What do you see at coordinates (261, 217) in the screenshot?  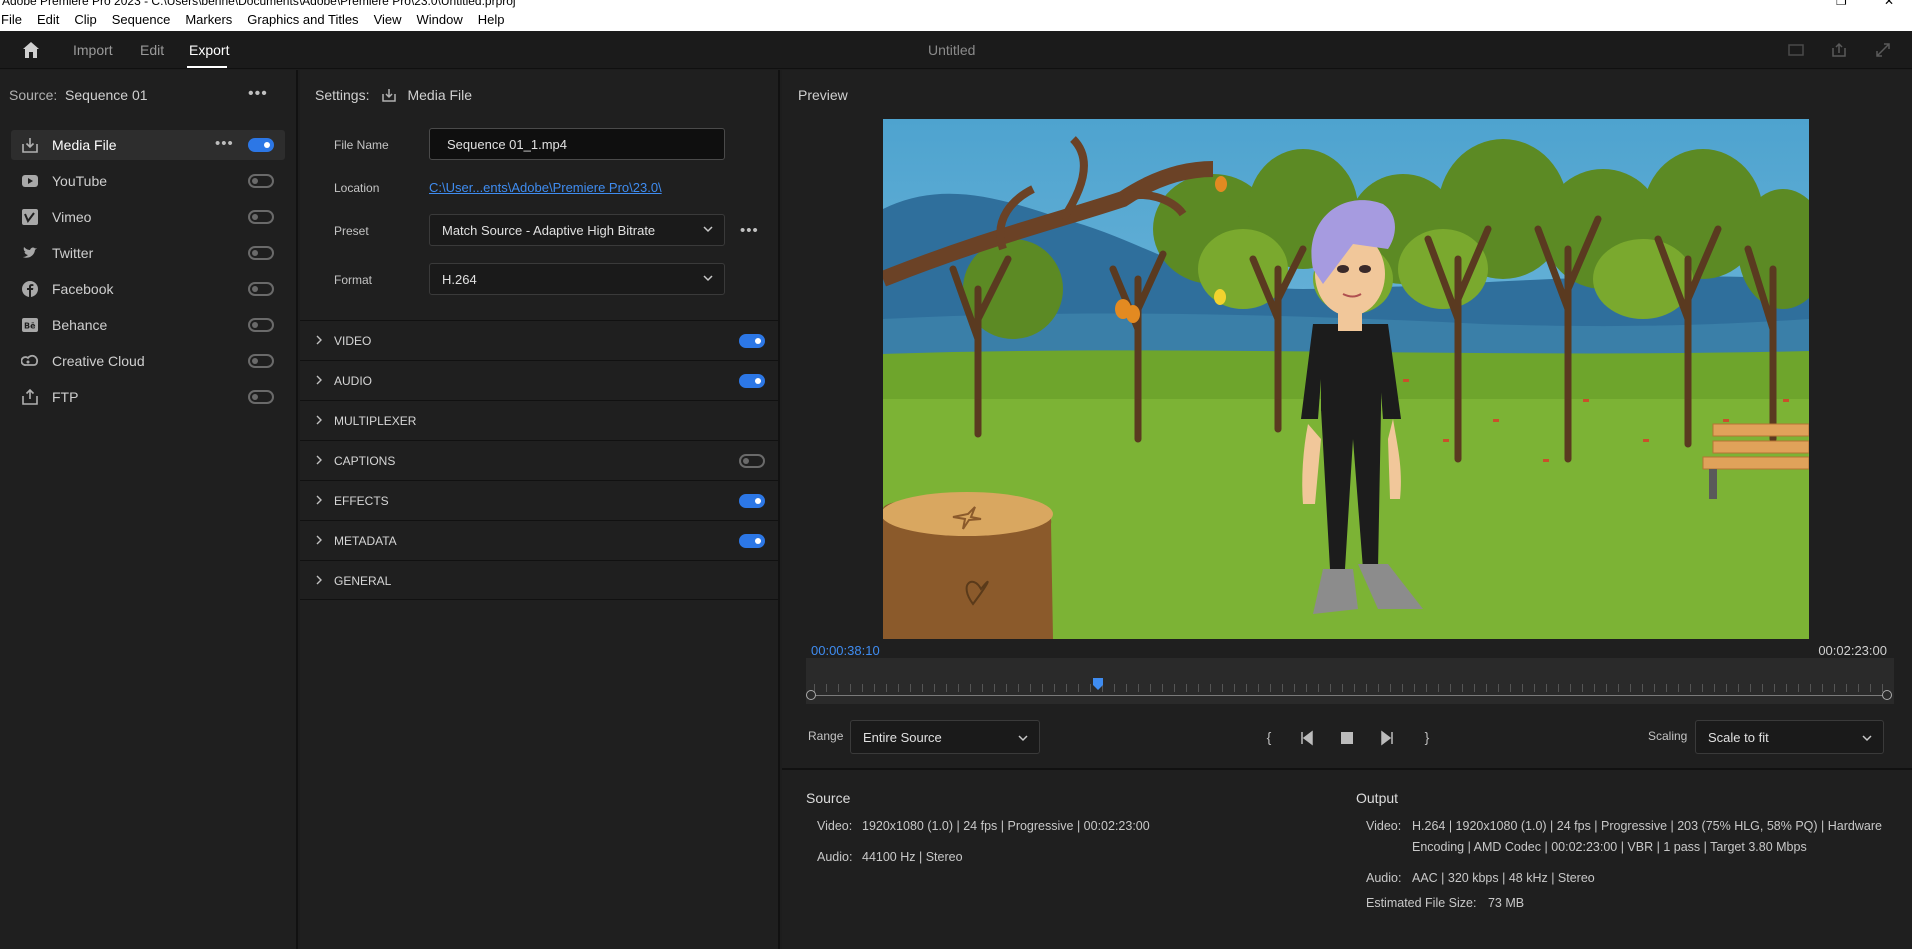 I see `vimeo-toggle` at bounding box center [261, 217].